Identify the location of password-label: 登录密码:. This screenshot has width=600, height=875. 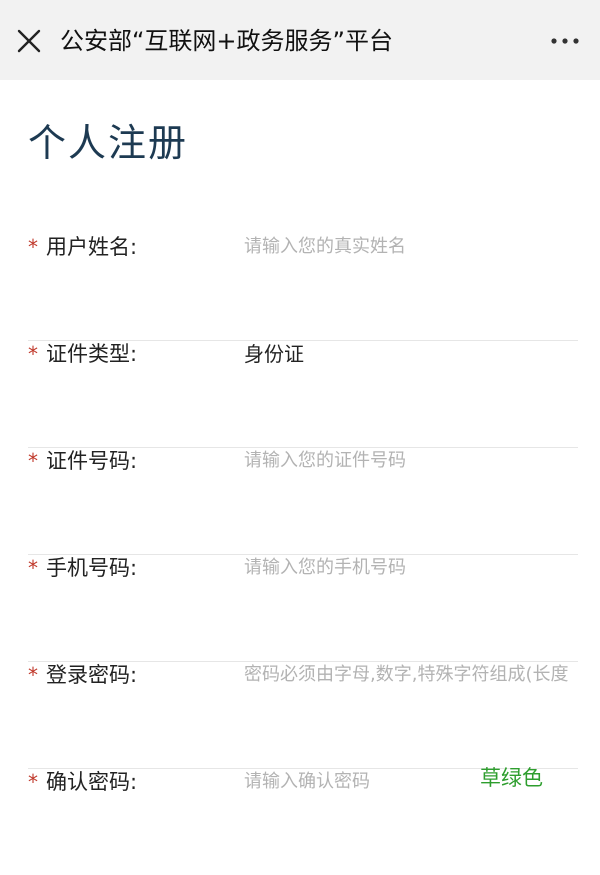
(92, 675).